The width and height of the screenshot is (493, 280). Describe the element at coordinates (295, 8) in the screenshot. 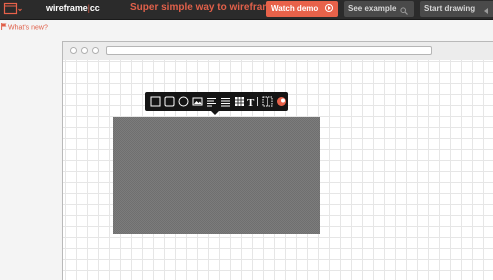

I see `watch-demo-label: Watch demo` at that location.